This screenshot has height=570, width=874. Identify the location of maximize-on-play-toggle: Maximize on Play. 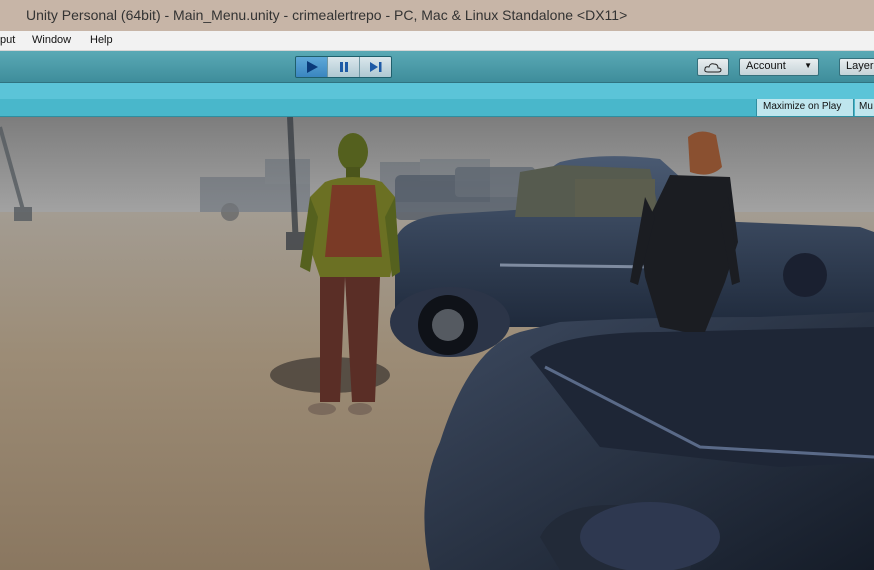
(805, 107).